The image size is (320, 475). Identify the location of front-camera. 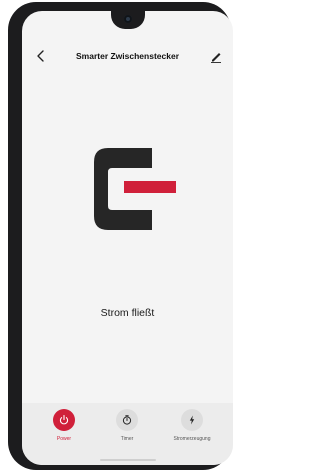
(127, 19).